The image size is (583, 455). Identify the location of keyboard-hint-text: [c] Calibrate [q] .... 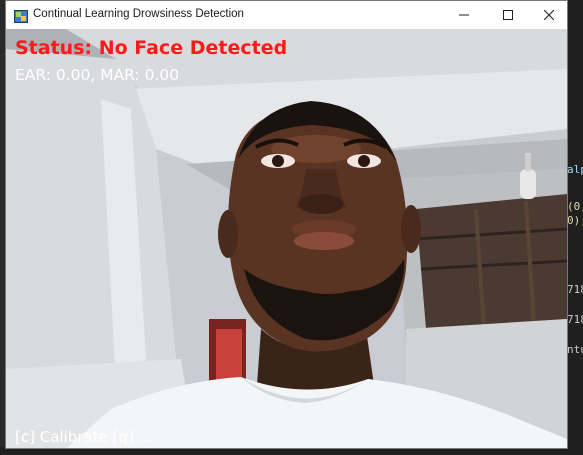
(84, 437).